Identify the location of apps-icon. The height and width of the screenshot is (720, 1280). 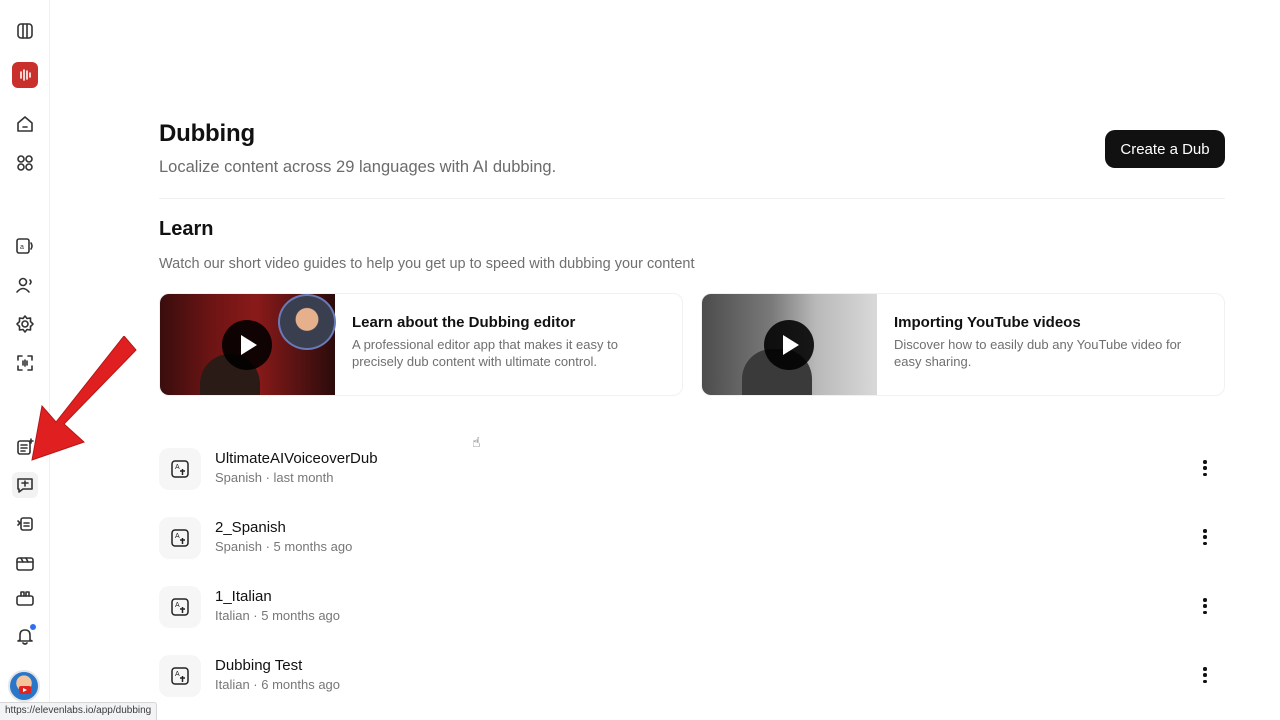
(25, 163).